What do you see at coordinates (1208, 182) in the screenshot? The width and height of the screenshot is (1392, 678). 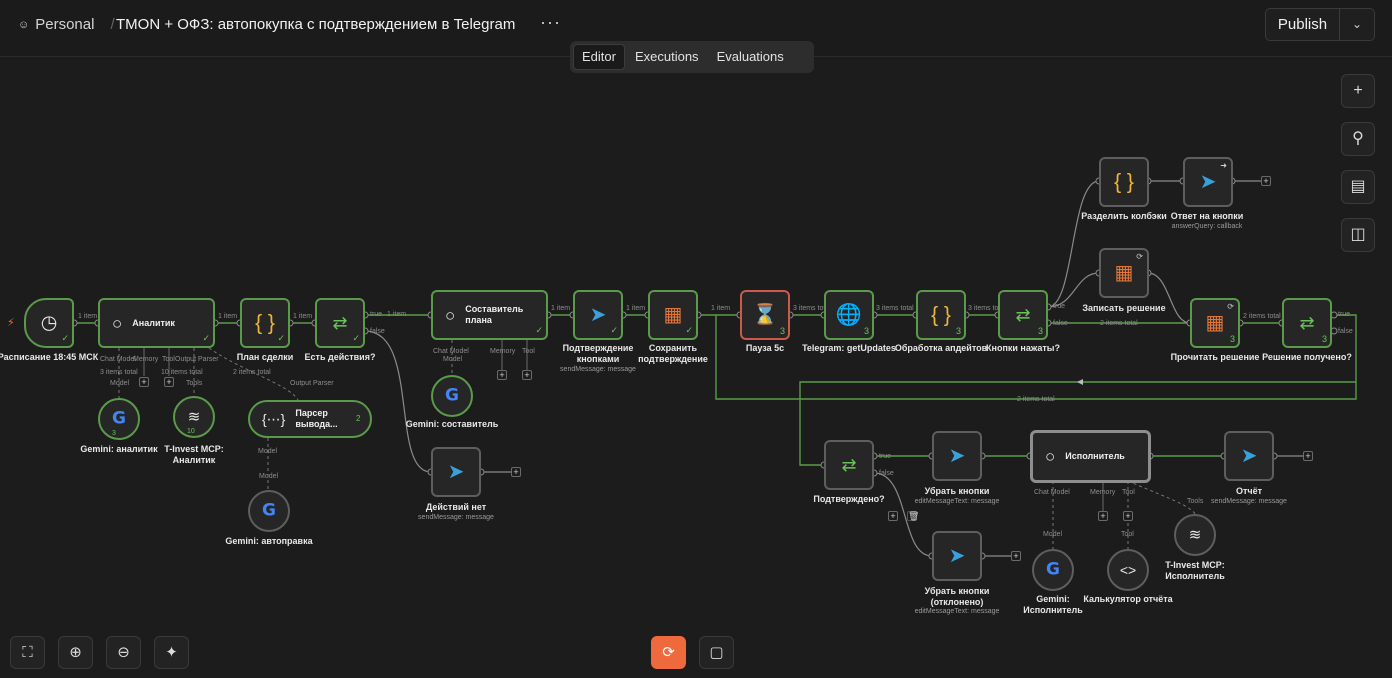 I see `node-answer-buttons: ➤ ➜` at bounding box center [1208, 182].